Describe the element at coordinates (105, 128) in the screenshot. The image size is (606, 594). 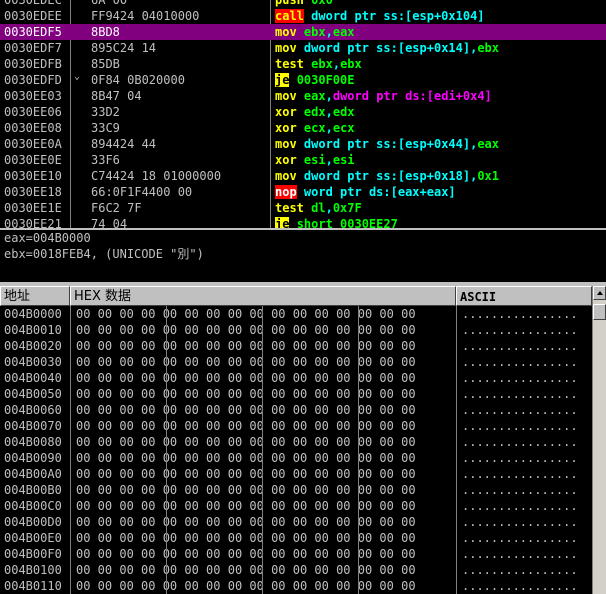
I see `instruction-bytes: 33C9` at that location.